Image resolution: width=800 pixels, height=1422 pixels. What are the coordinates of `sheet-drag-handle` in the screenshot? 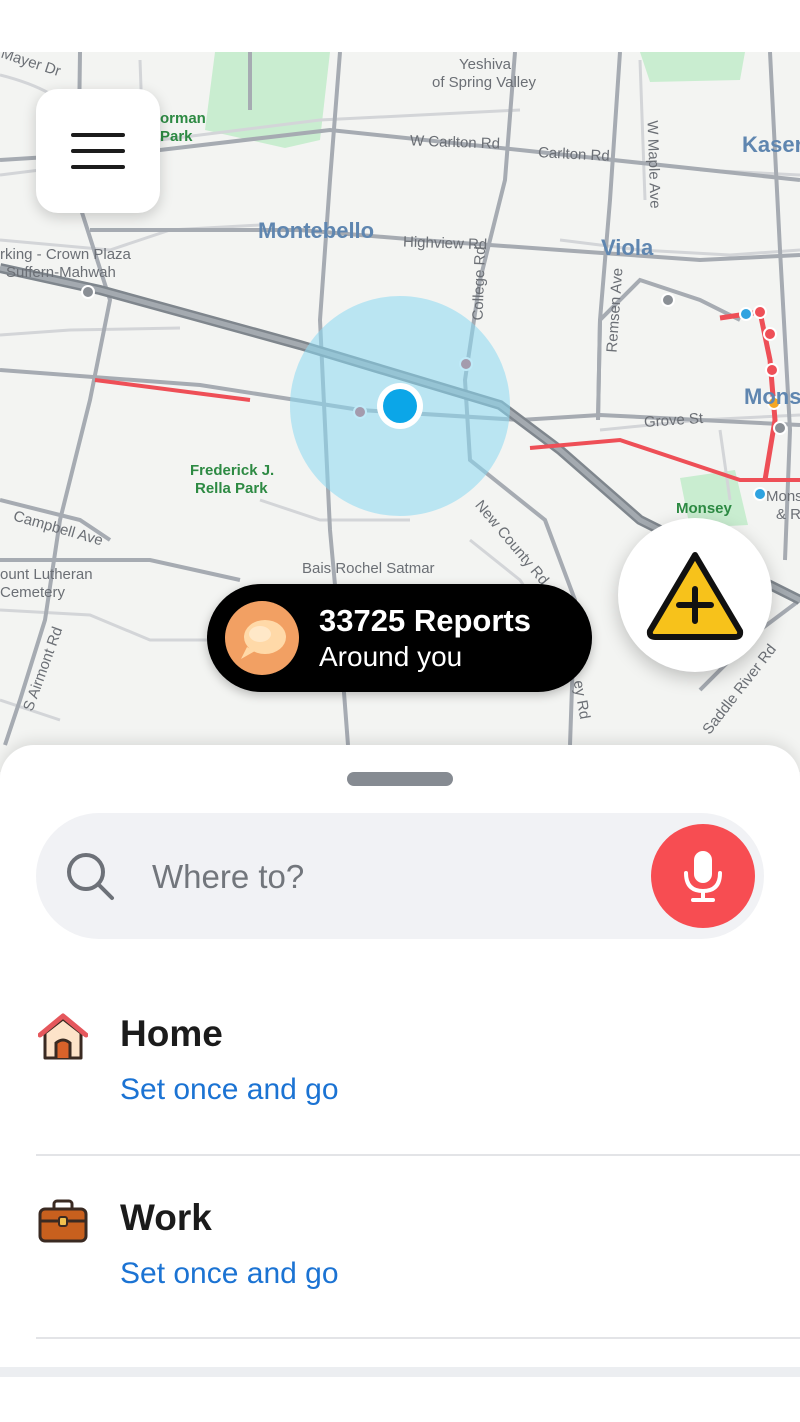 It's located at (400, 779).